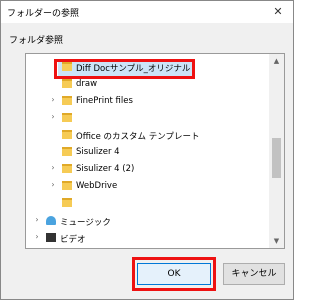  What do you see at coordinates (276, 241) in the screenshot?
I see `scroll-down-icon: ▼` at bounding box center [276, 241].